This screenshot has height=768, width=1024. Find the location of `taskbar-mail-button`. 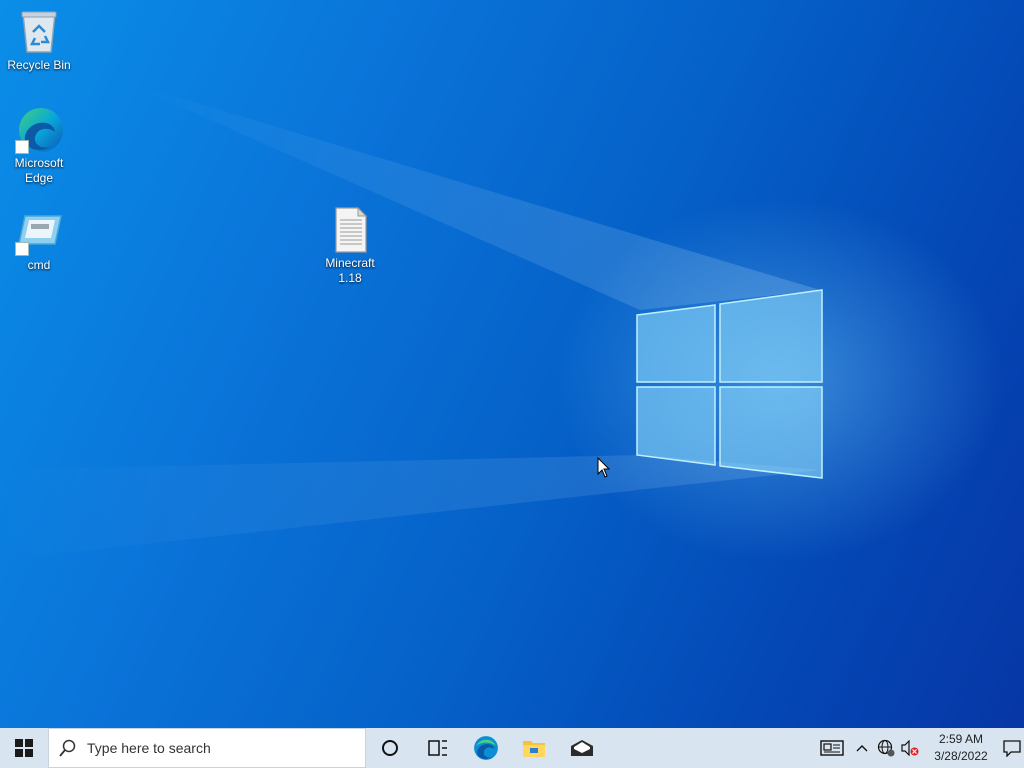

taskbar-mail-button is located at coordinates (582, 748).